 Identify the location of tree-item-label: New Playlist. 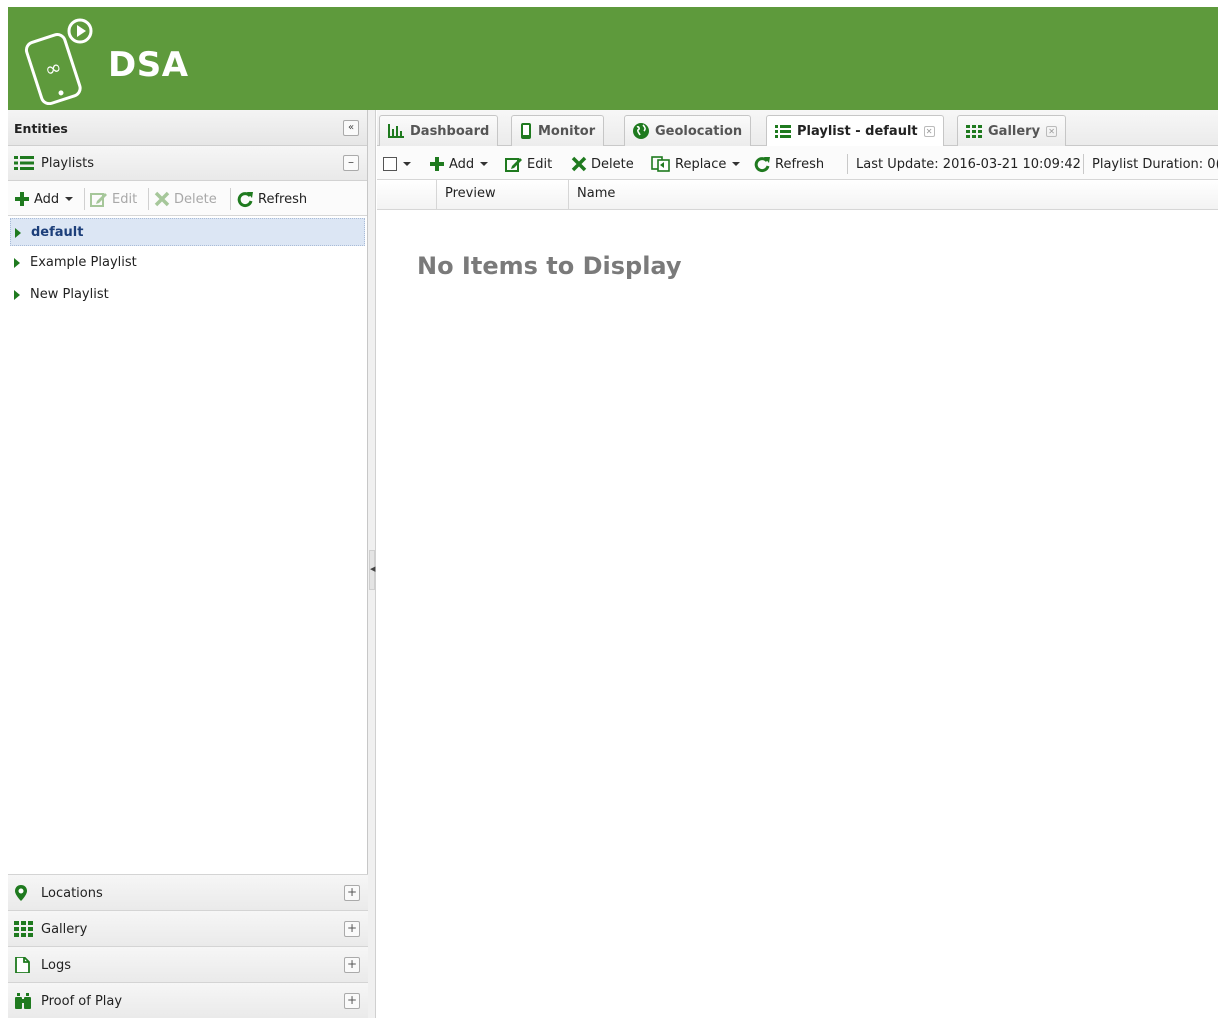
(69, 294).